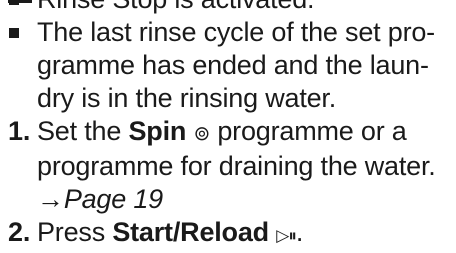  I want to click on button-name: Start/Reload, so click(190, 232).